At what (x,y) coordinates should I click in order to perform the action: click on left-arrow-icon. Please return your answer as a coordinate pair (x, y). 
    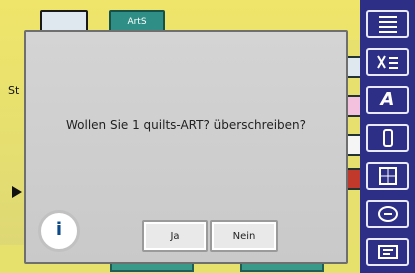
    Looking at the image, I should click on (17, 192).